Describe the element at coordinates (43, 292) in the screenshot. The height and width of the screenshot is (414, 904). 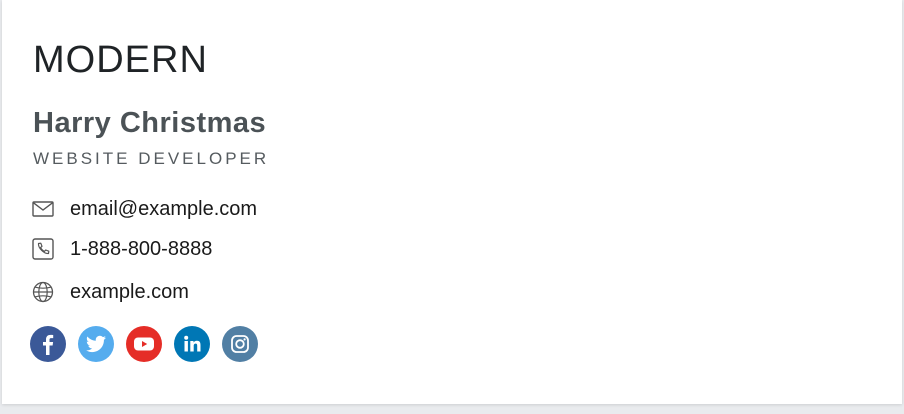
I see `globe-icon` at that location.